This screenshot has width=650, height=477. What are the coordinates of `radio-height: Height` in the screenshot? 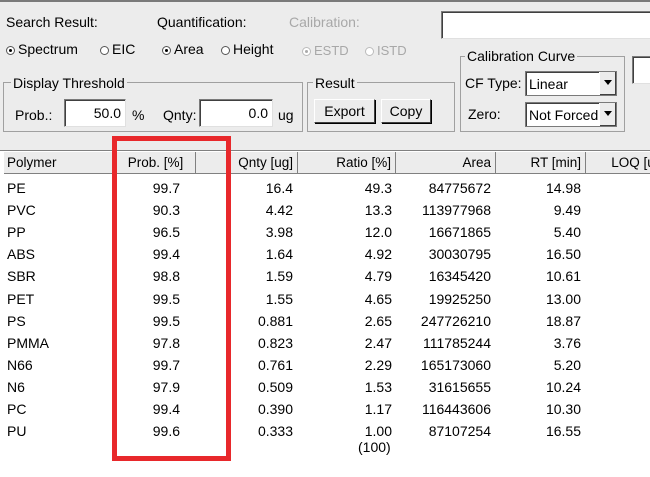 It's located at (247, 49).